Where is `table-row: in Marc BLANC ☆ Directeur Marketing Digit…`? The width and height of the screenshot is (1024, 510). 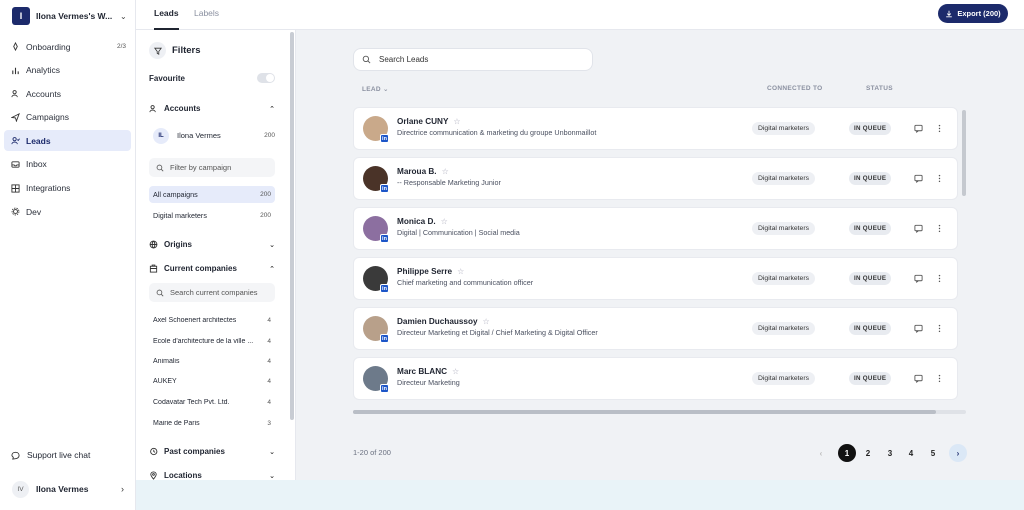 table-row: in Marc BLANC ☆ Directeur Marketing Digit… is located at coordinates (655, 378).